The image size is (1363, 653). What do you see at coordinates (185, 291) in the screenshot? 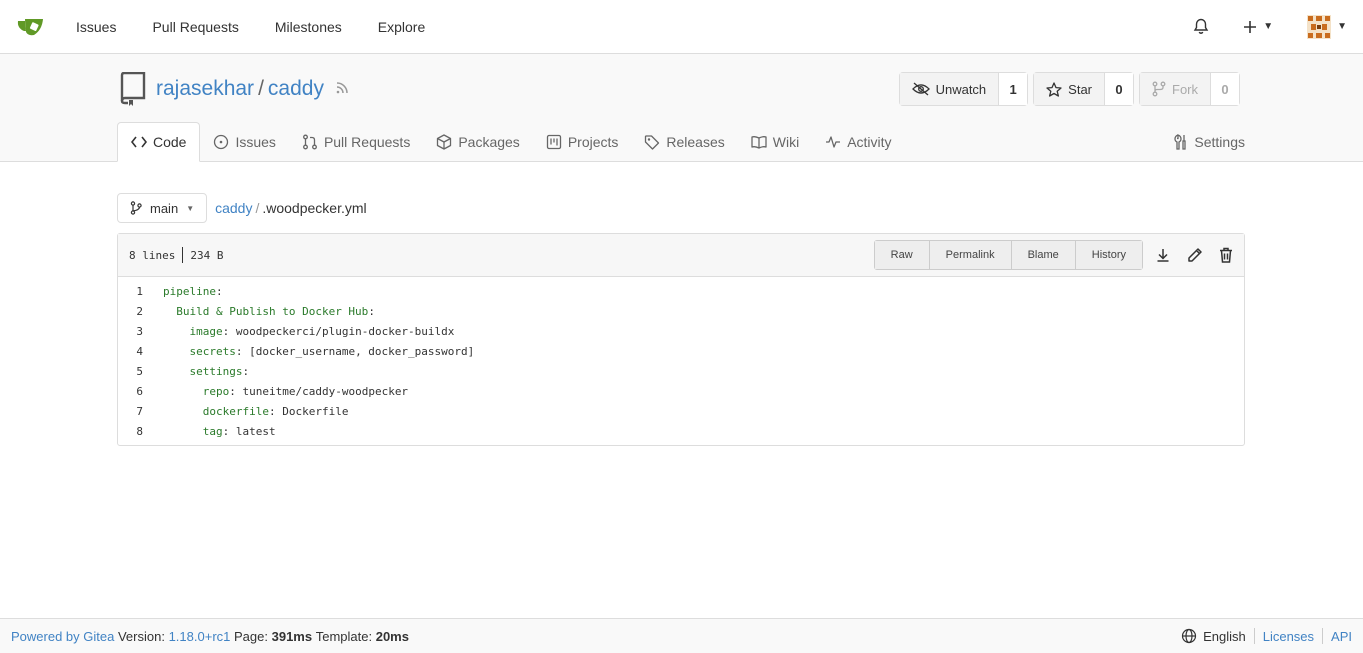
I see `line-content: pipeline:` at bounding box center [185, 291].